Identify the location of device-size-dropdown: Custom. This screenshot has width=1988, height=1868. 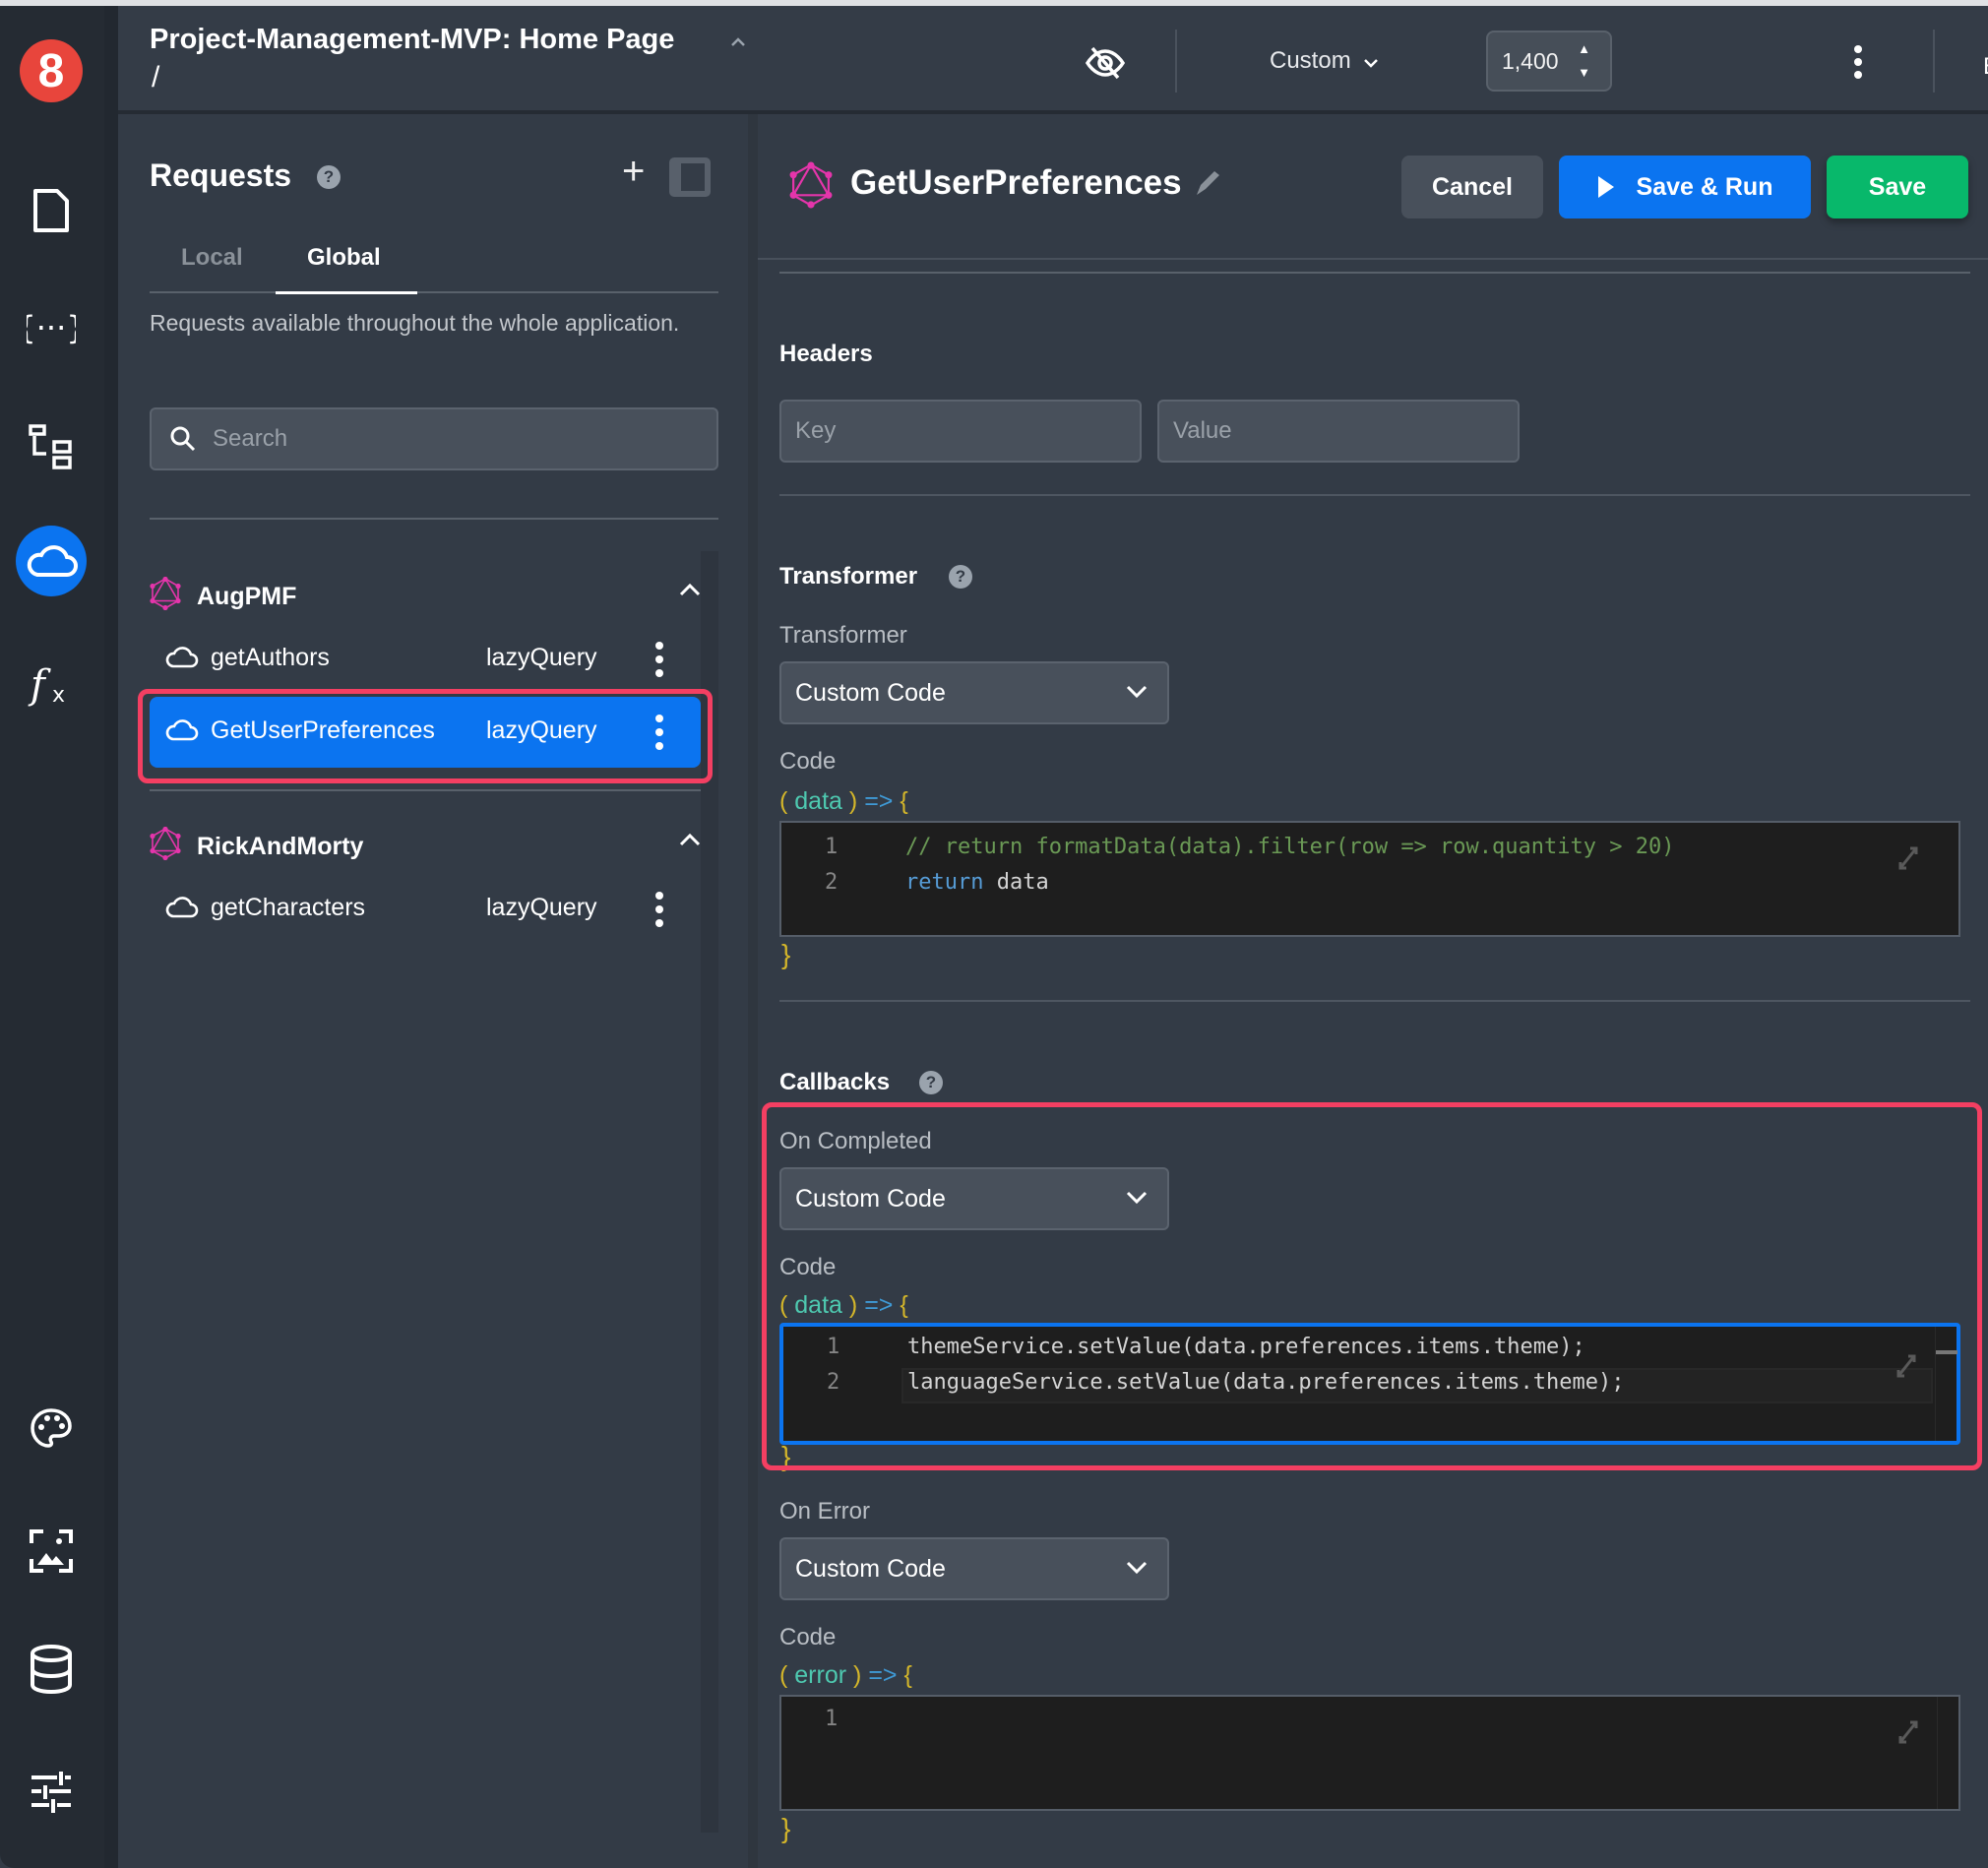
(1325, 61).